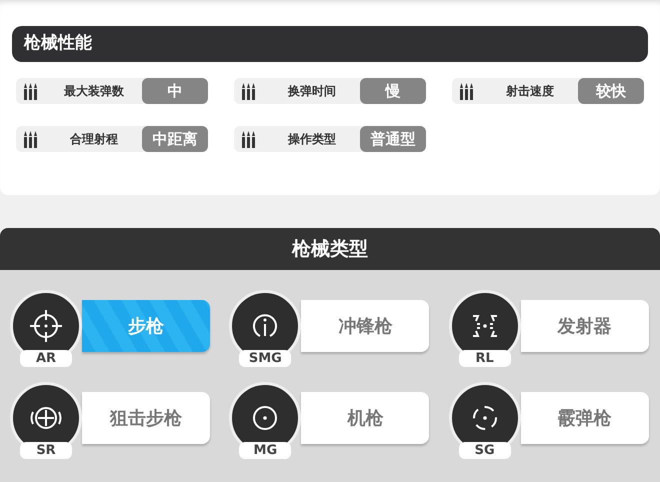  What do you see at coordinates (393, 91) in the screenshot?
I see `stat-value: 慢` at bounding box center [393, 91].